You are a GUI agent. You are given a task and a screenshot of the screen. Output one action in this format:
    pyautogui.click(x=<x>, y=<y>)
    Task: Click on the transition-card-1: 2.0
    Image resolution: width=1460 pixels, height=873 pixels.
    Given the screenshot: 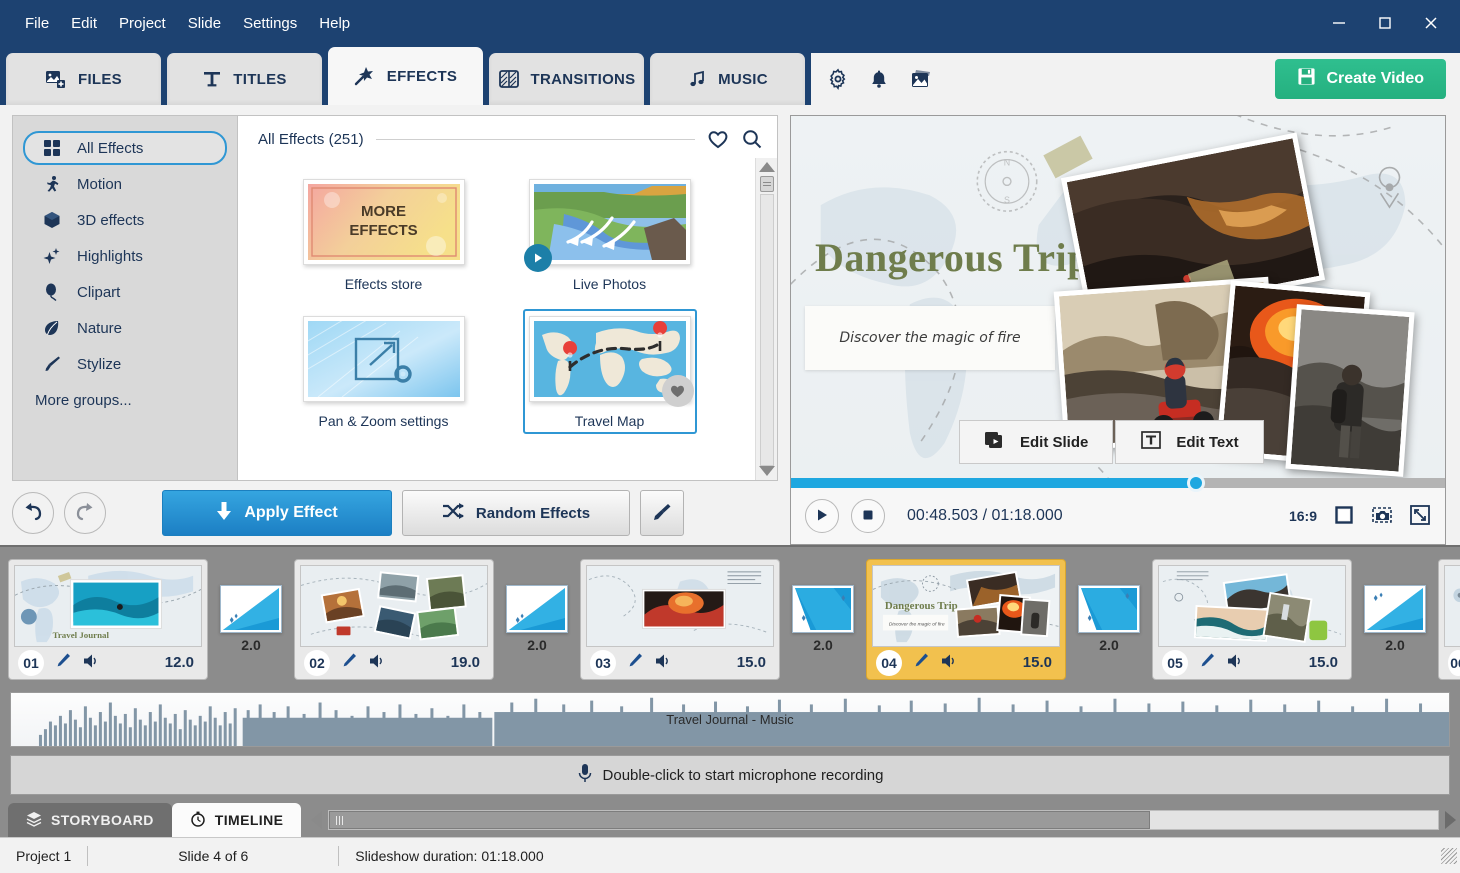 What is the action you would take?
    pyautogui.click(x=251, y=619)
    